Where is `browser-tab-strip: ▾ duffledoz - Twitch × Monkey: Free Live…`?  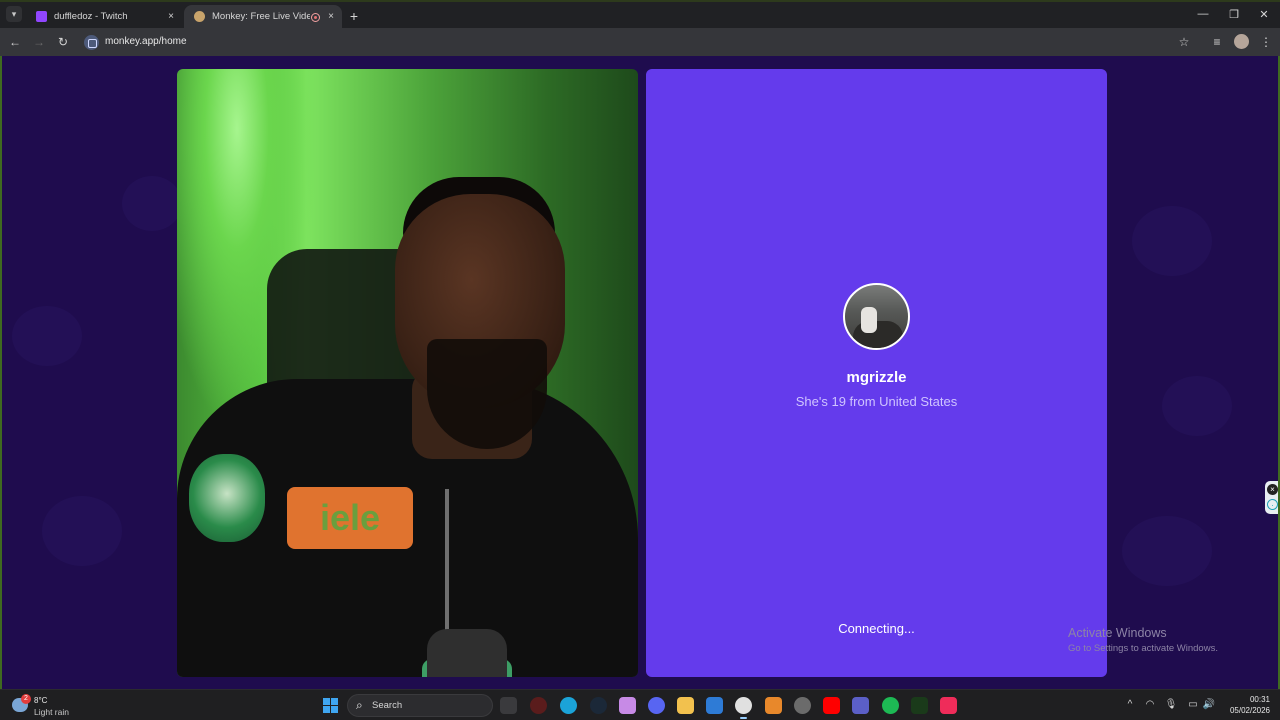
browser-tab-strip: ▾ duffledoz - Twitch × Monkey: Free Live… is located at coordinates (640, 14).